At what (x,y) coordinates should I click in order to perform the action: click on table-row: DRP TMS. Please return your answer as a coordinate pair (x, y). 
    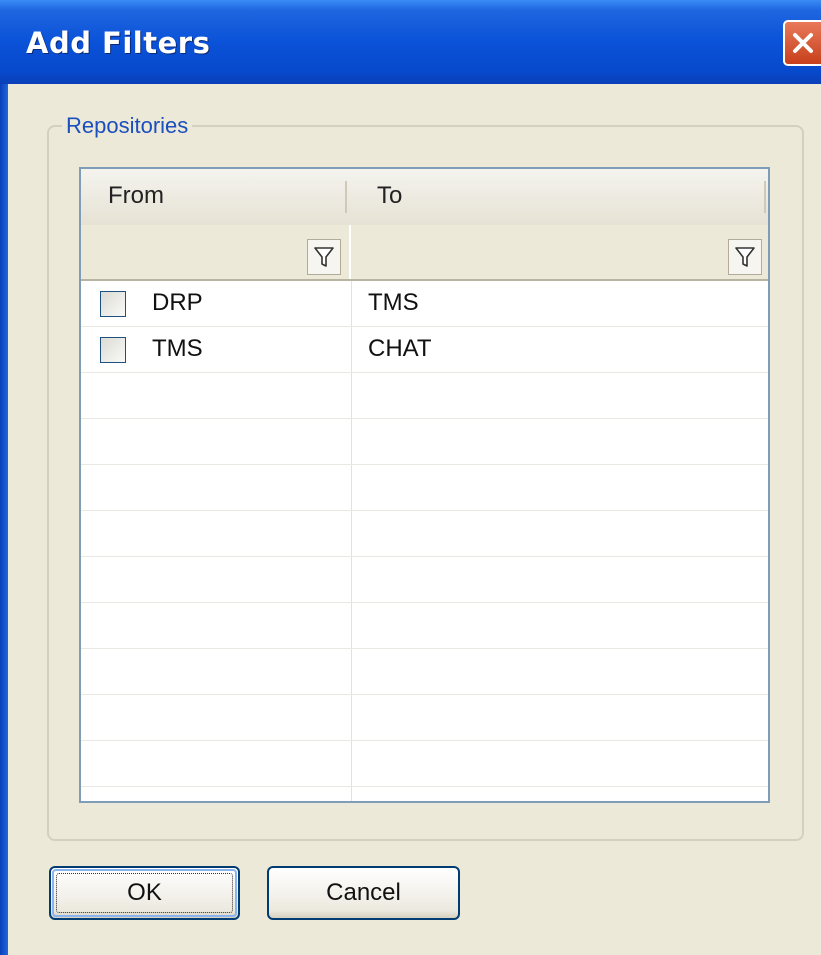
    Looking at the image, I should click on (424, 304).